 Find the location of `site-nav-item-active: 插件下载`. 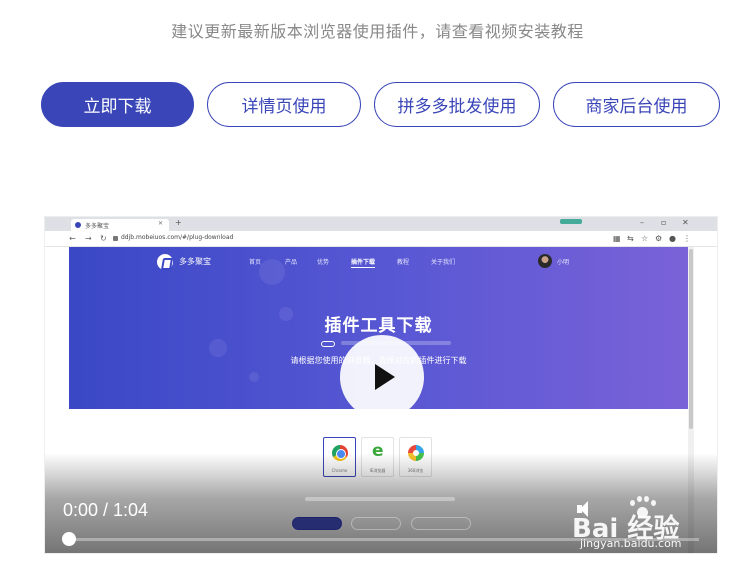

site-nav-item-active: 插件下载 is located at coordinates (363, 263).